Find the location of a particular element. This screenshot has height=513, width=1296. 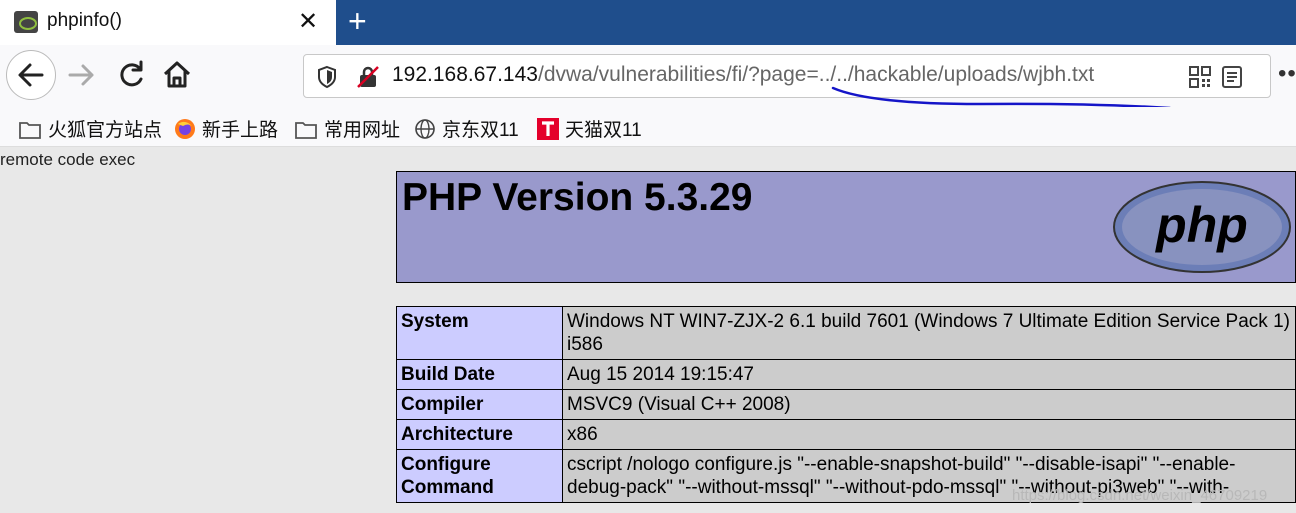

bookmark-firefox-official: 火狐官方站点 is located at coordinates (90, 128).